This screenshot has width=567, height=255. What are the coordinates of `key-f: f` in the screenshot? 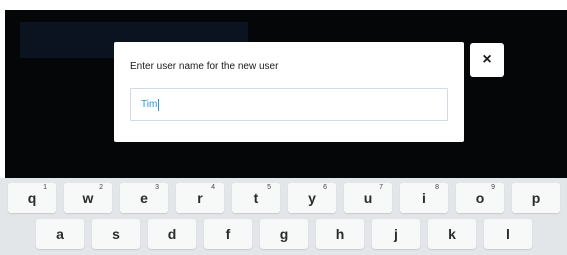 It's located at (228, 234).